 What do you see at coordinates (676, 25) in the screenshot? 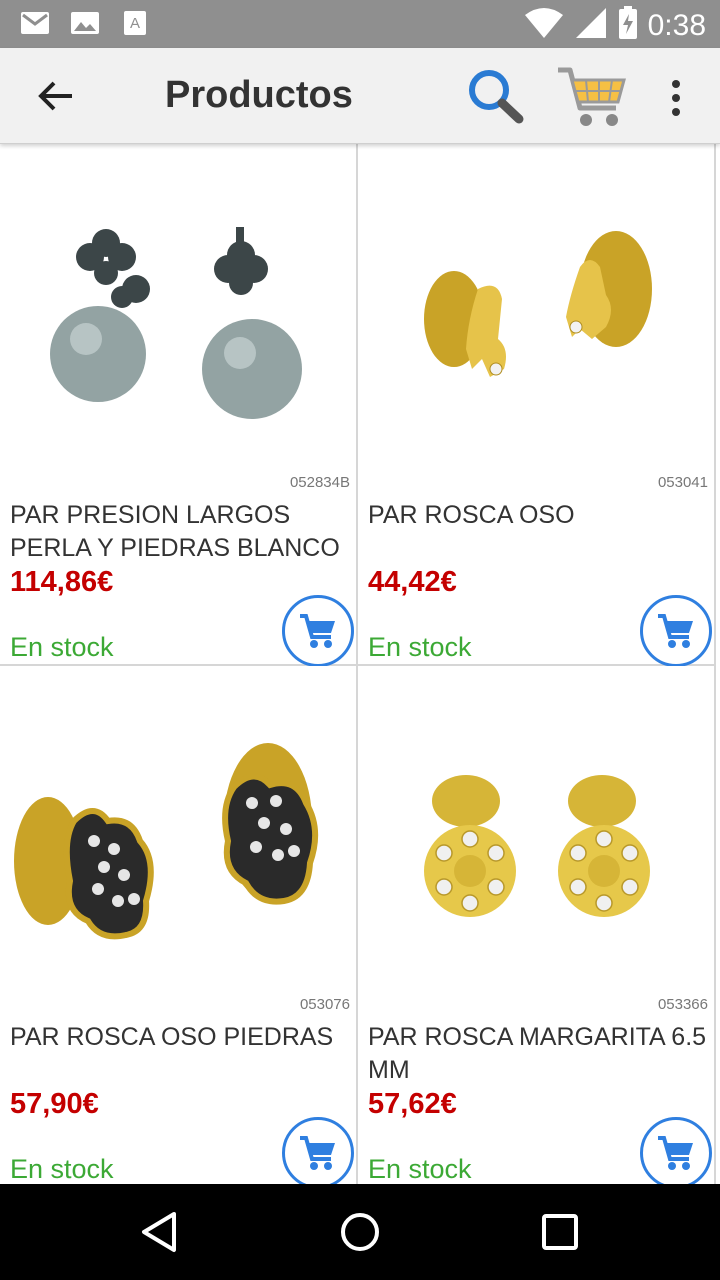
I see `clock: 0:38` at bounding box center [676, 25].